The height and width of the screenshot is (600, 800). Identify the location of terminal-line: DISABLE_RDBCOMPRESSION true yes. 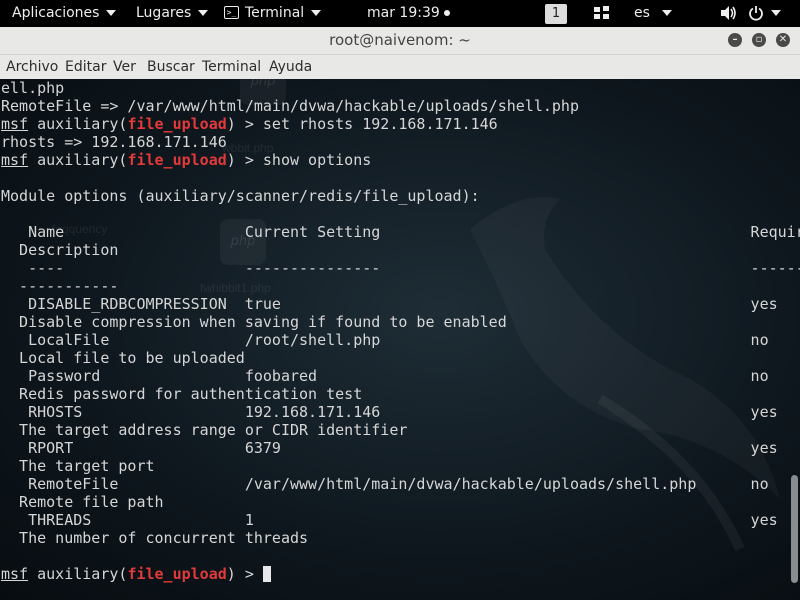
(389, 304).